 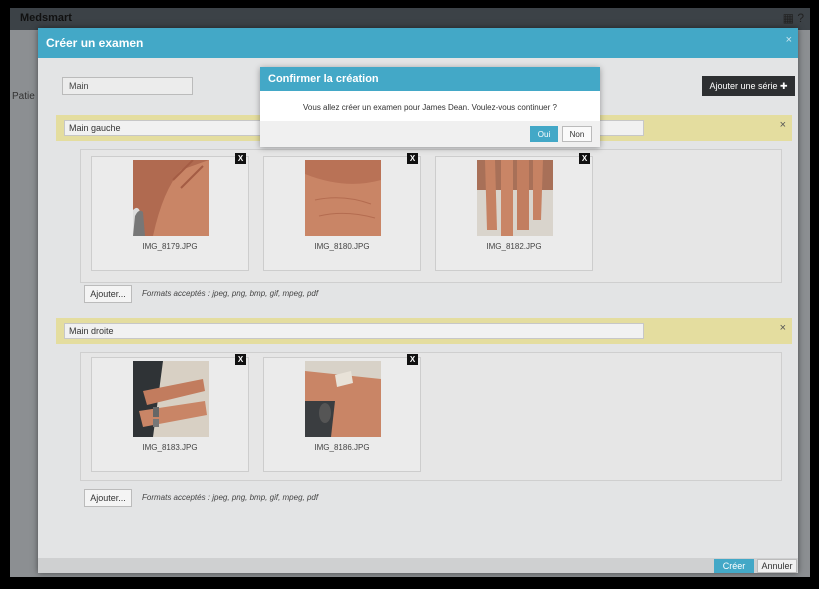 I want to click on confirm-yes-button: Oui, so click(x=544, y=134).